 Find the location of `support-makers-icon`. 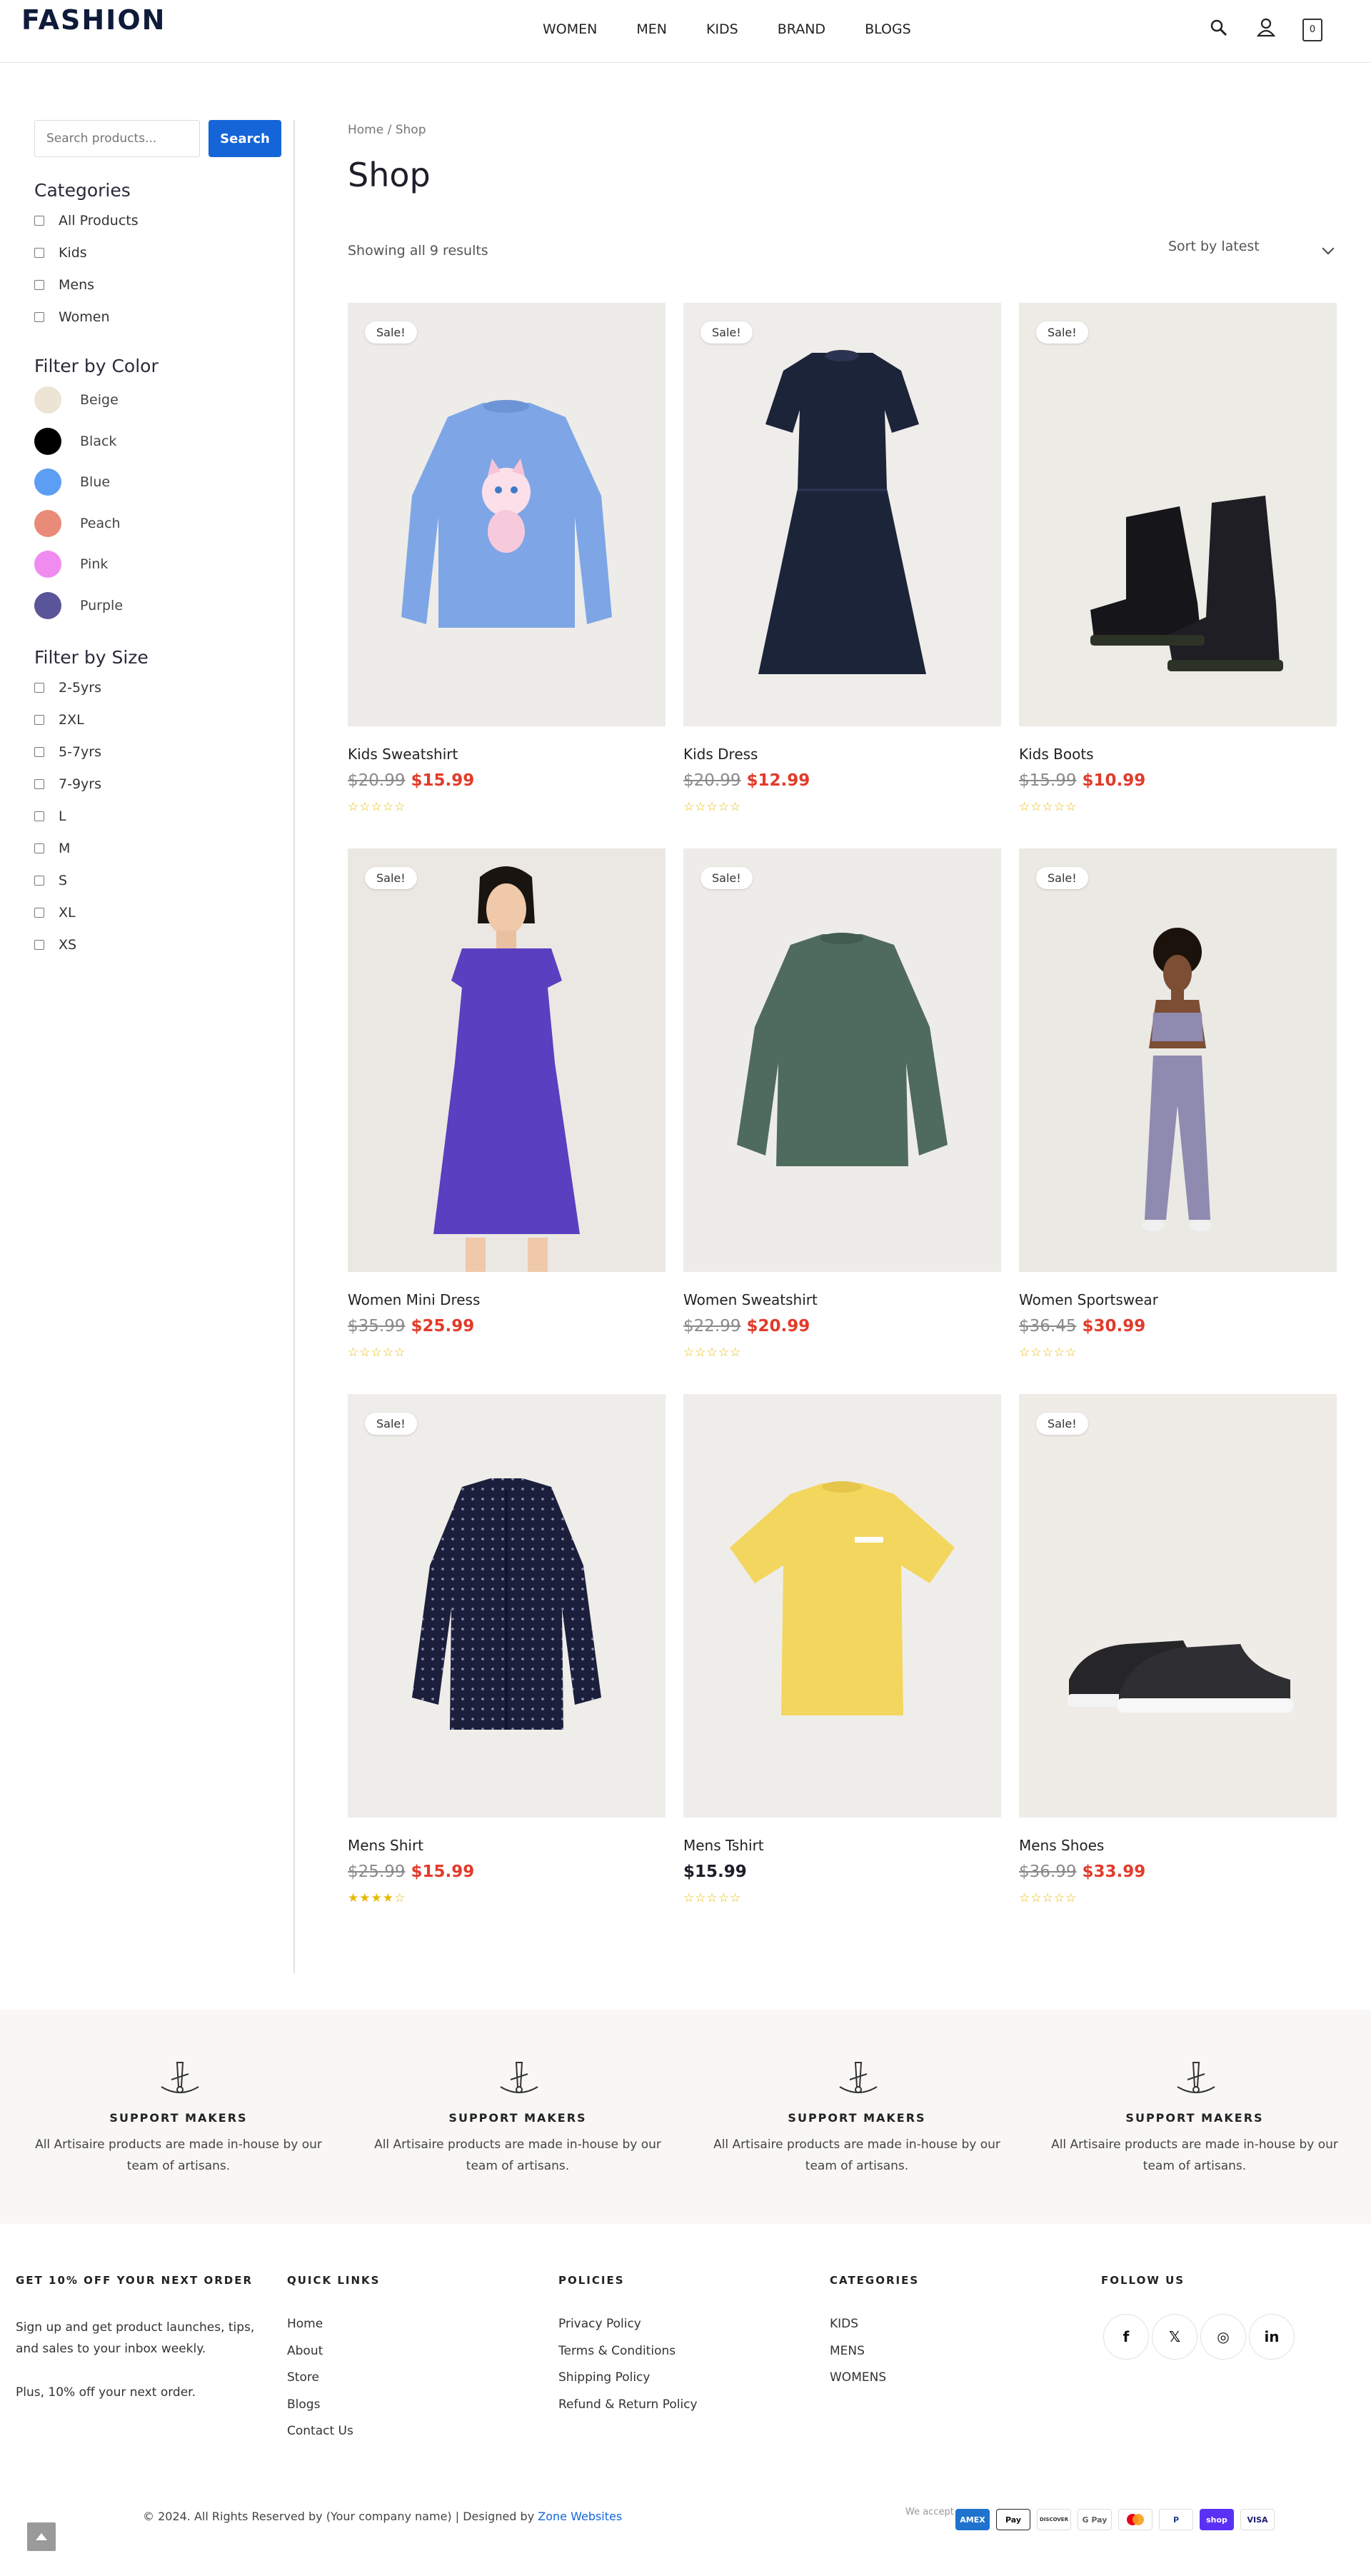

support-makers-icon is located at coordinates (858, 2078).